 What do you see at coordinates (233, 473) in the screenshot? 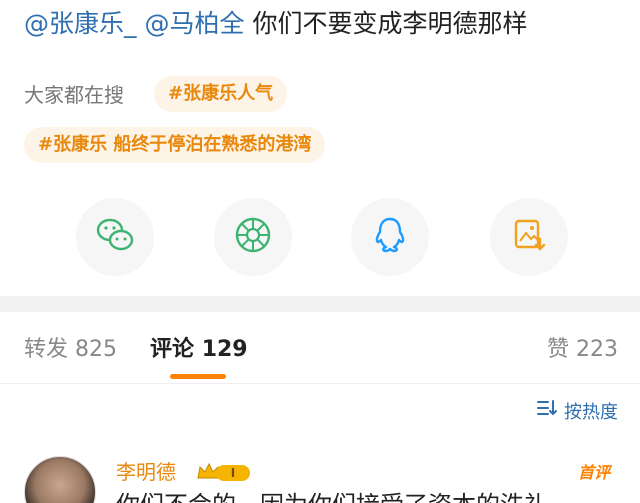
I see `vip-badge-text: I` at bounding box center [233, 473].